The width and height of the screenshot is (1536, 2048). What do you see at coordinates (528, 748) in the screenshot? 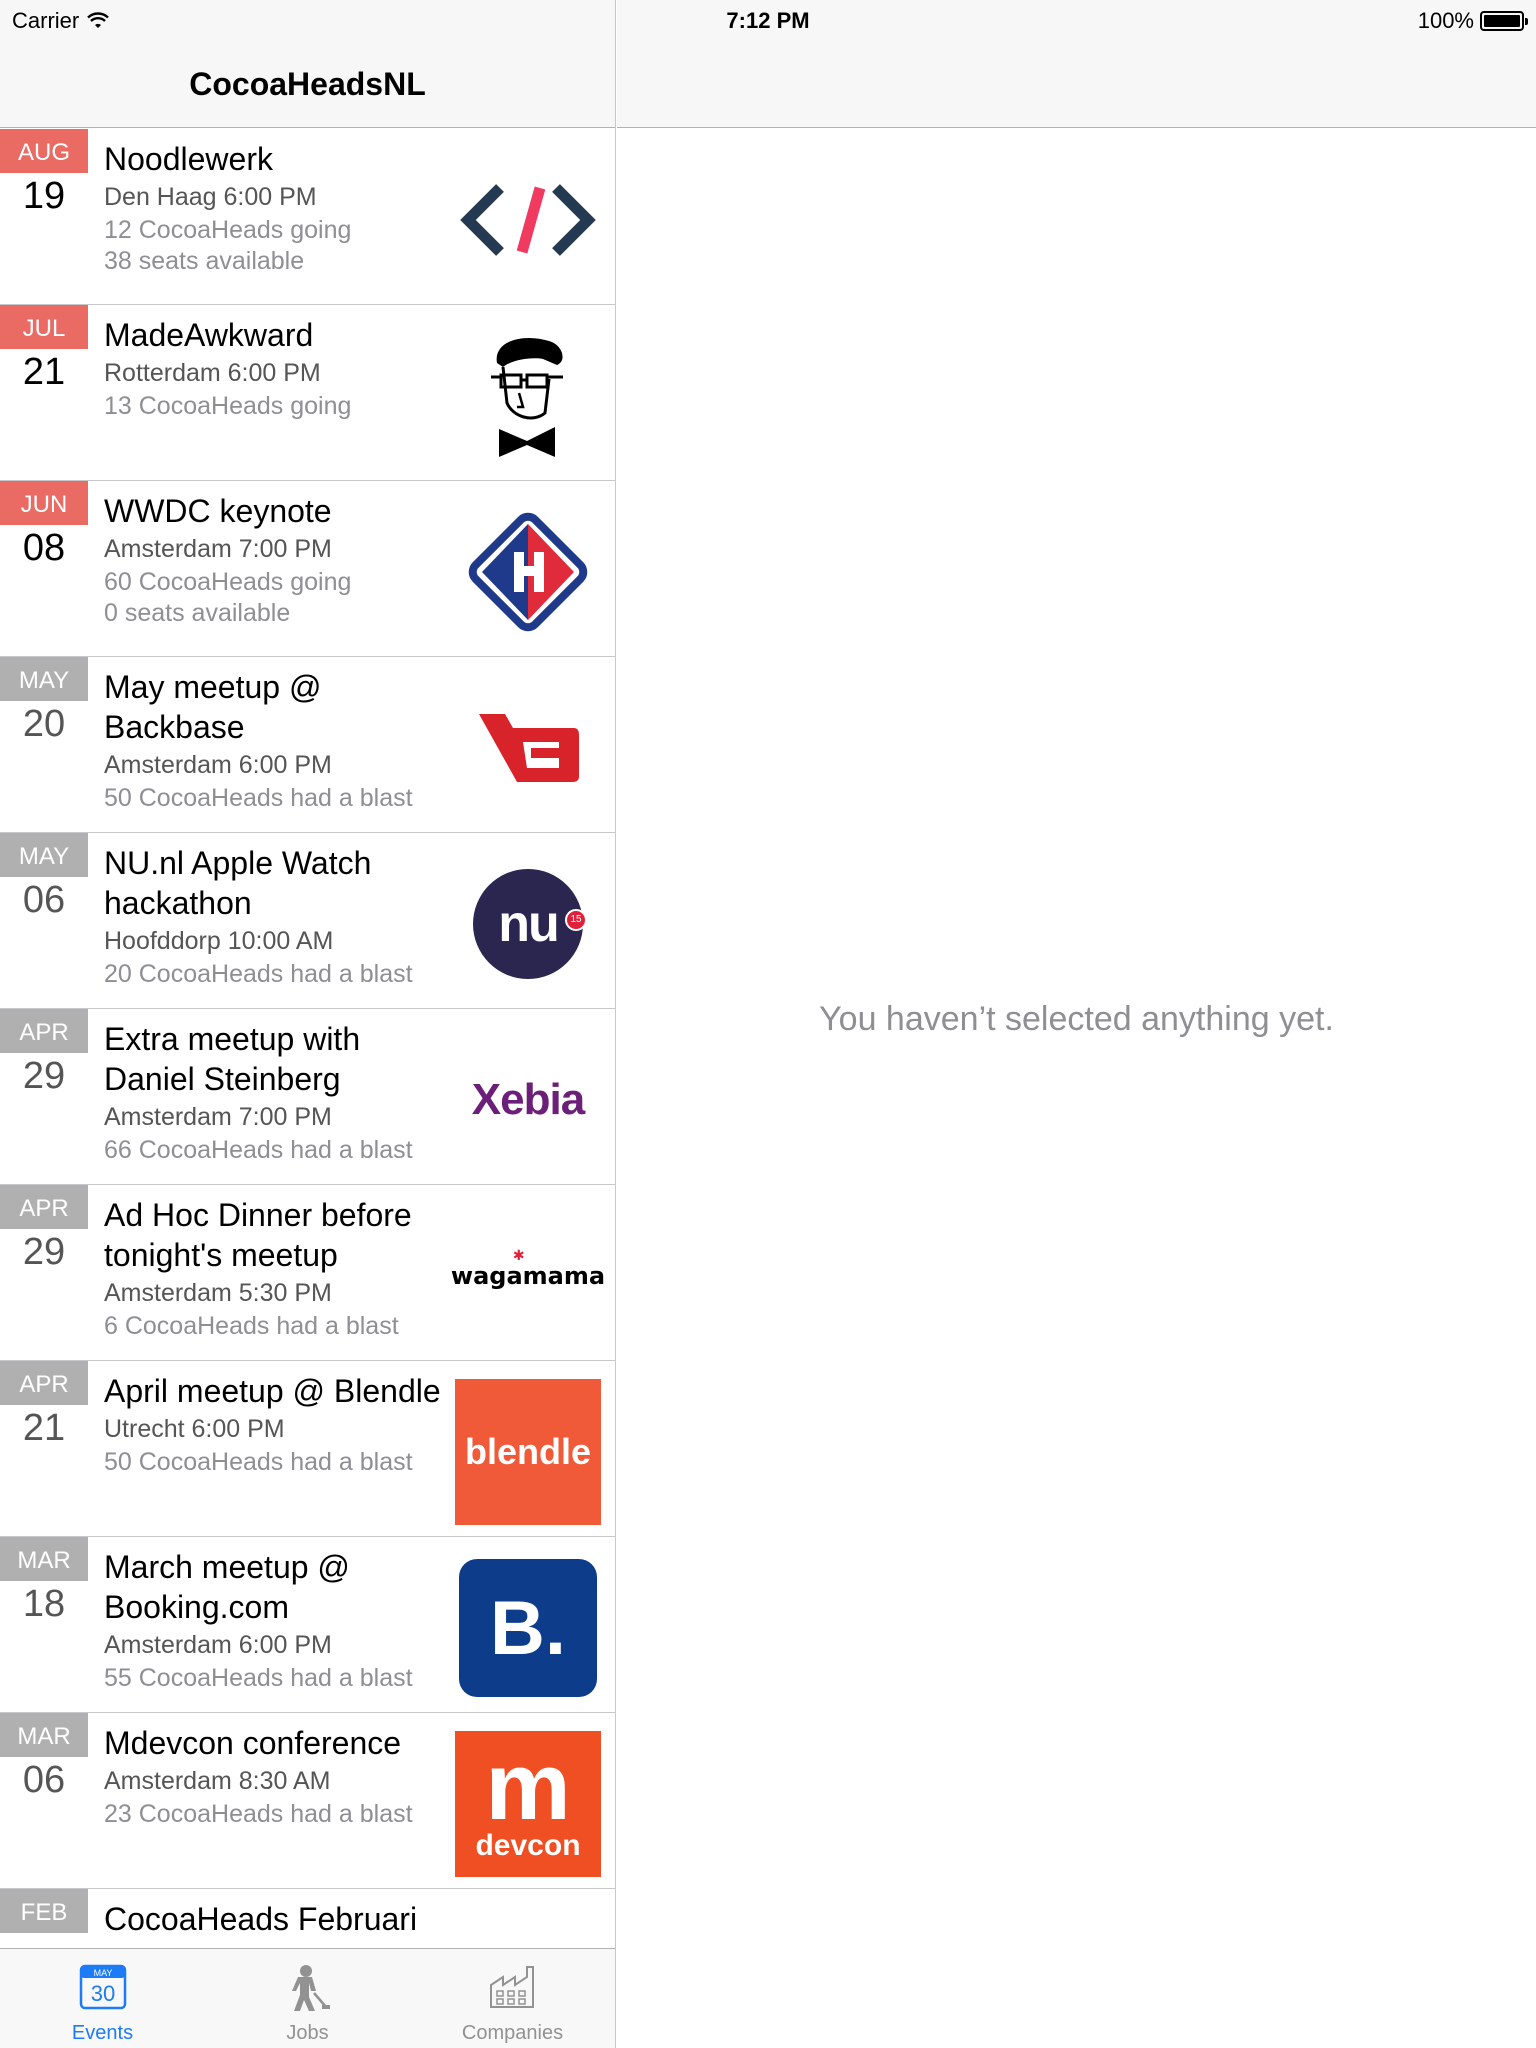
I see `backbase-logo` at bounding box center [528, 748].